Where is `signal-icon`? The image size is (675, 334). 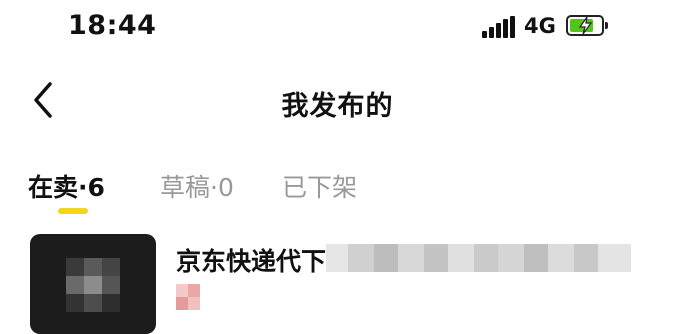
signal-icon is located at coordinates (499, 27).